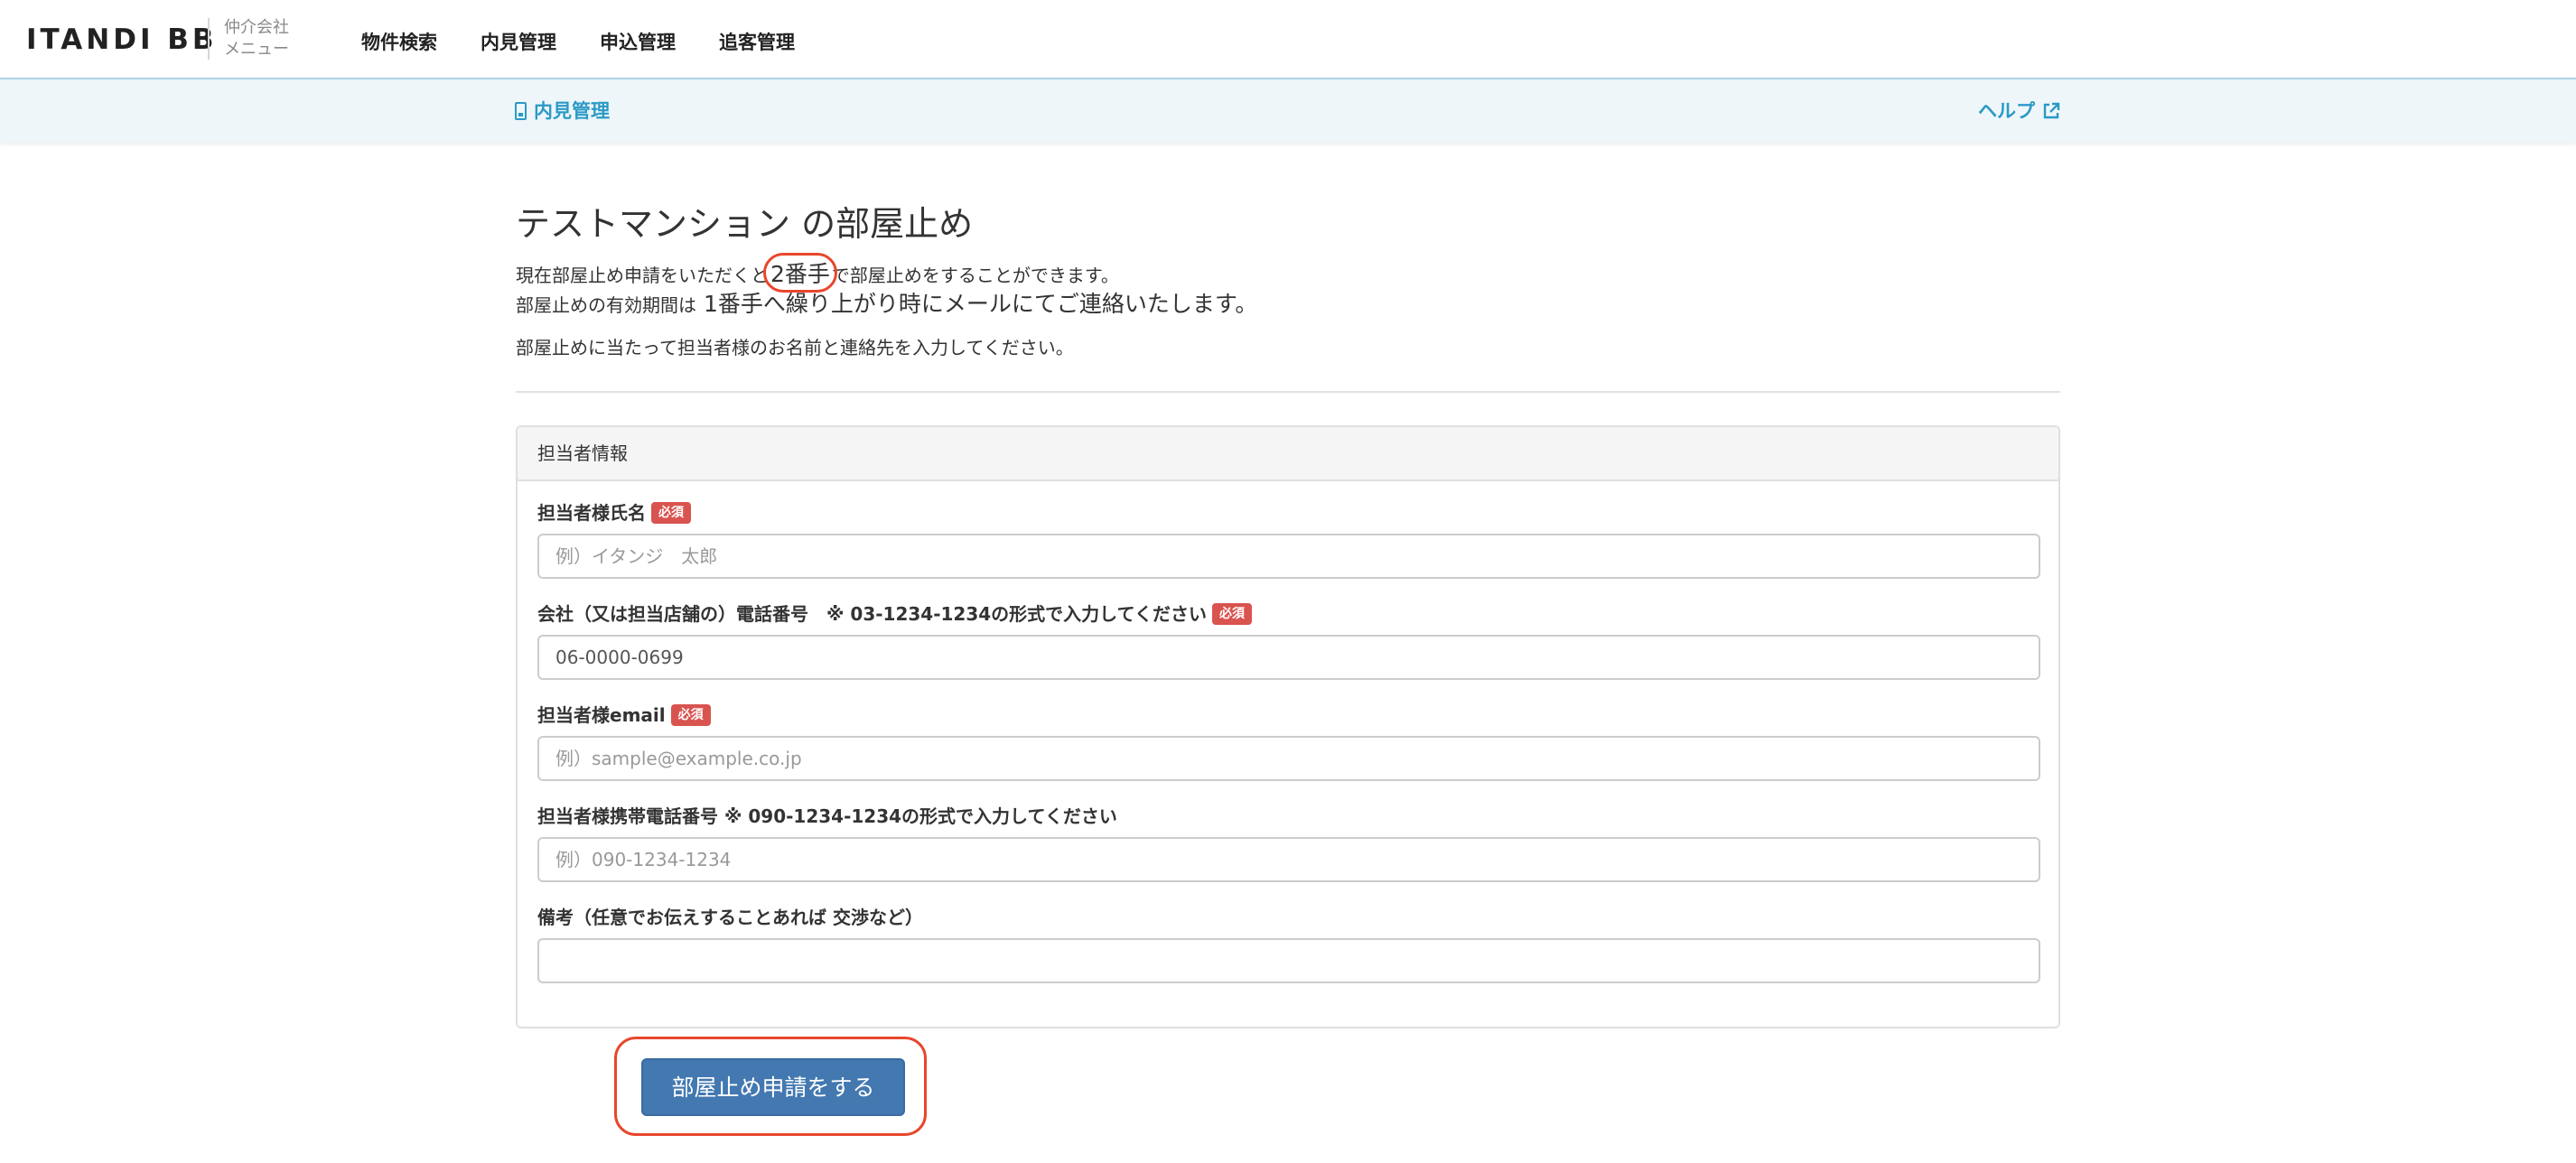 This screenshot has height=1163, width=2576. Describe the element at coordinates (209, 39) in the screenshot. I see `logo-divider` at that location.